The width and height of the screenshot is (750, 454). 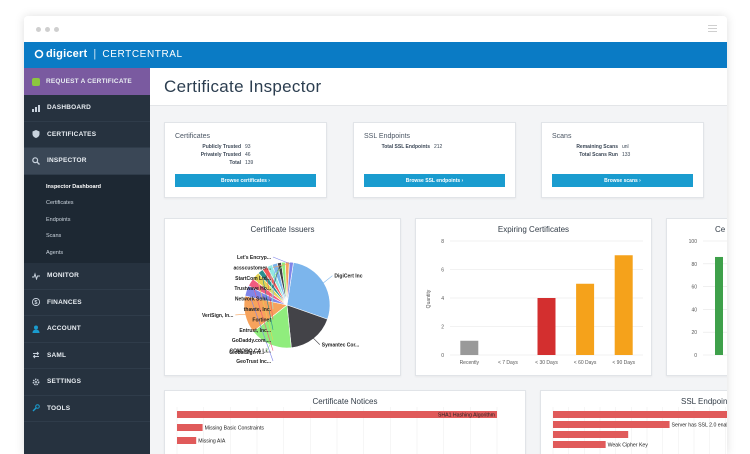 What do you see at coordinates (704, 401) in the screenshot?
I see `chart-title: SSL Endpoin` at bounding box center [704, 401].